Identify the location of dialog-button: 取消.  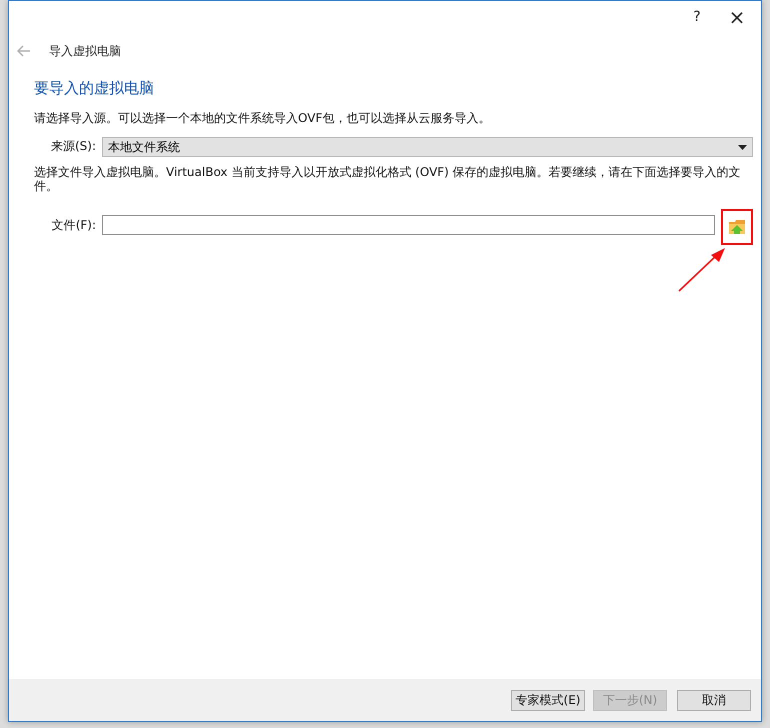
(714, 700).